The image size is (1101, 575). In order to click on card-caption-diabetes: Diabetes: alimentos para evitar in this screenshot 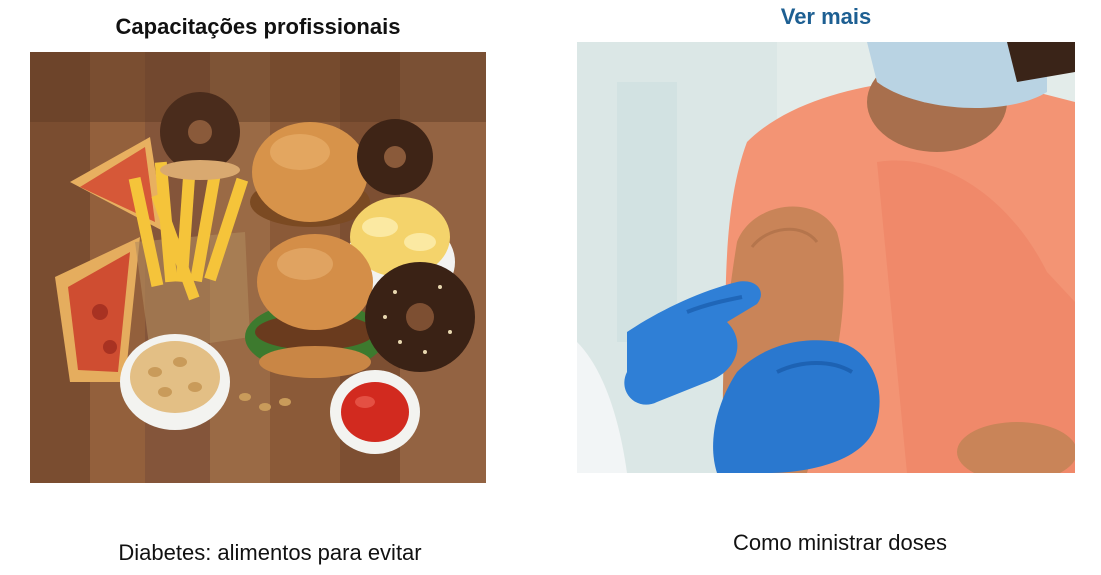, I will do `click(270, 553)`.